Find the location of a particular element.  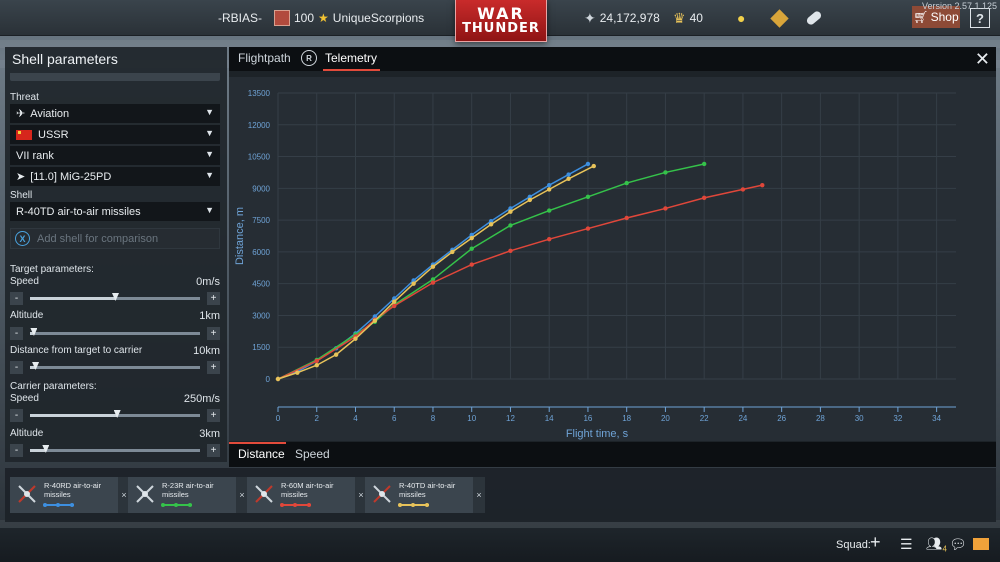

silver-lions: ✦ 24,172,978 is located at coordinates (622, 18).